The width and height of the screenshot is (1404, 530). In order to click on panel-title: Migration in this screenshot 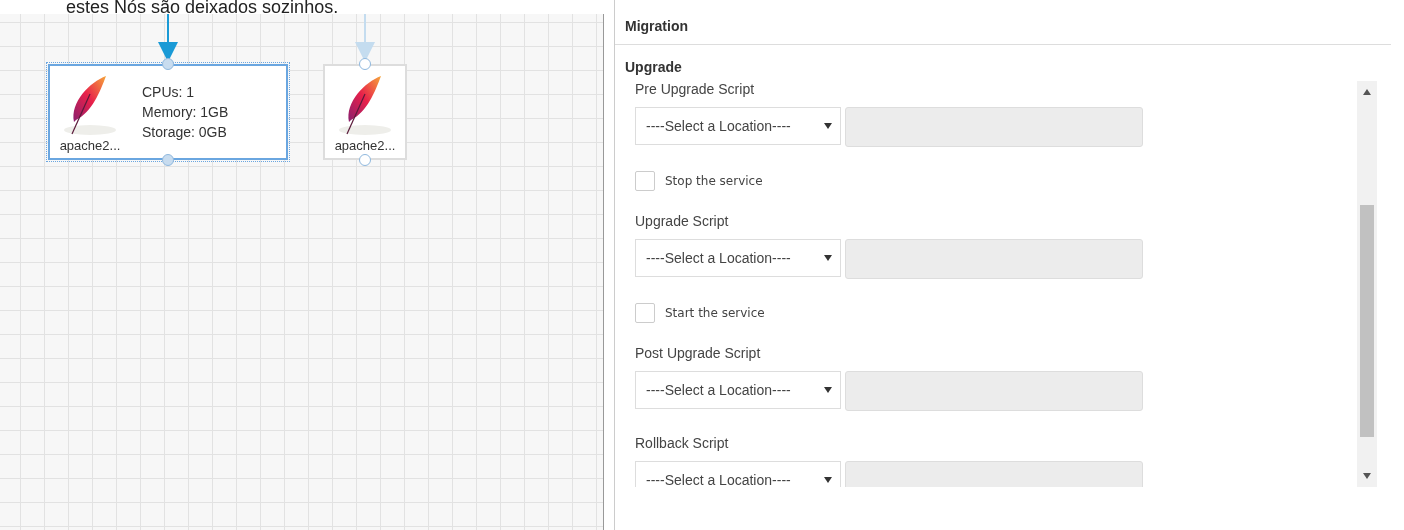, I will do `click(1003, 29)`.